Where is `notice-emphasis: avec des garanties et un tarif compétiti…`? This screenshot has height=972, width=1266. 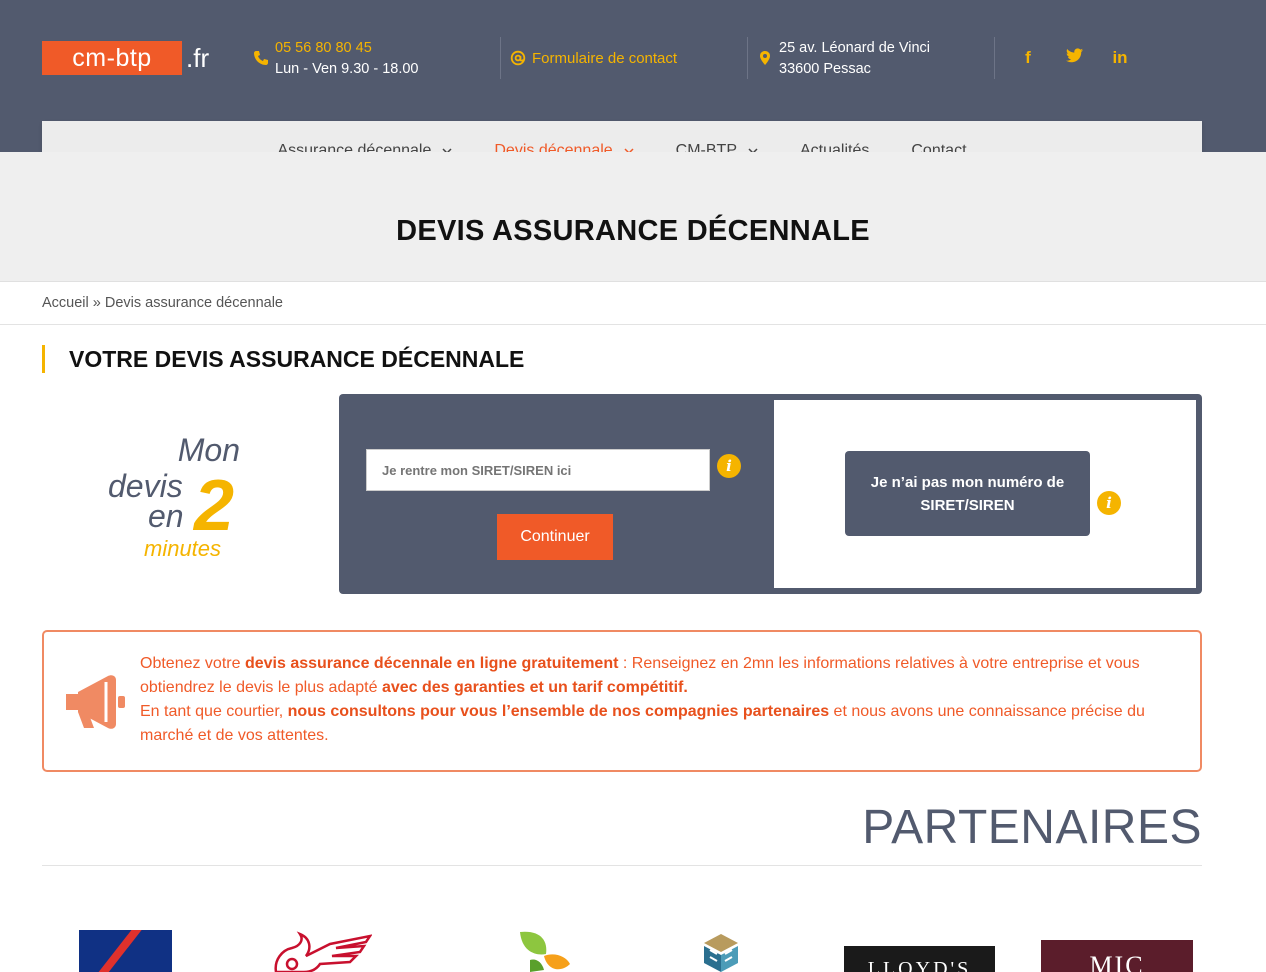
notice-emphasis: avec des garanties et un tarif compétiti… is located at coordinates (534, 687).